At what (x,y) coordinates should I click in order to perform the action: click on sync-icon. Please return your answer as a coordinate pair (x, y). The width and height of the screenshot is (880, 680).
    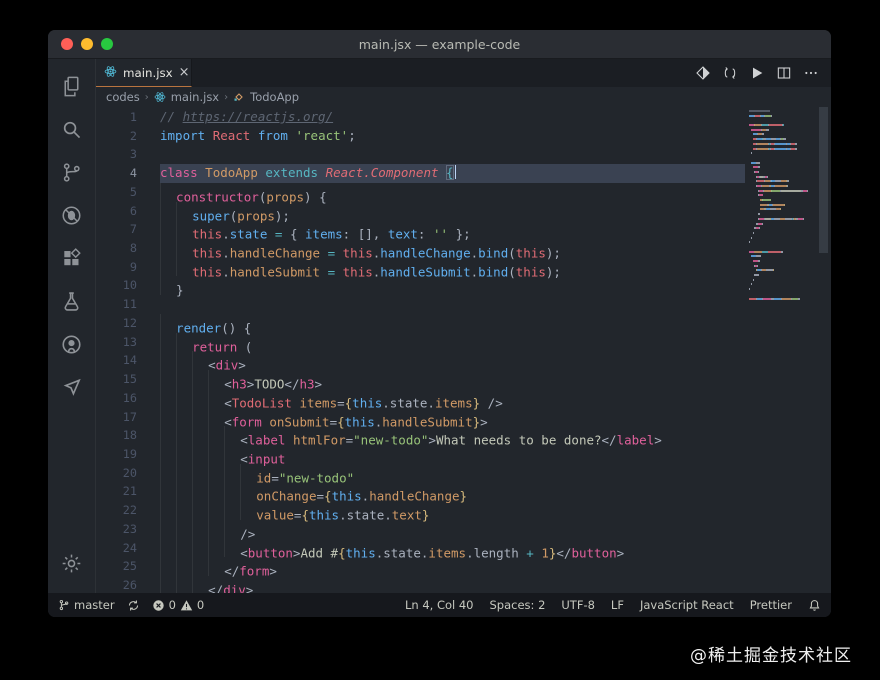
    Looking at the image, I should click on (133, 605).